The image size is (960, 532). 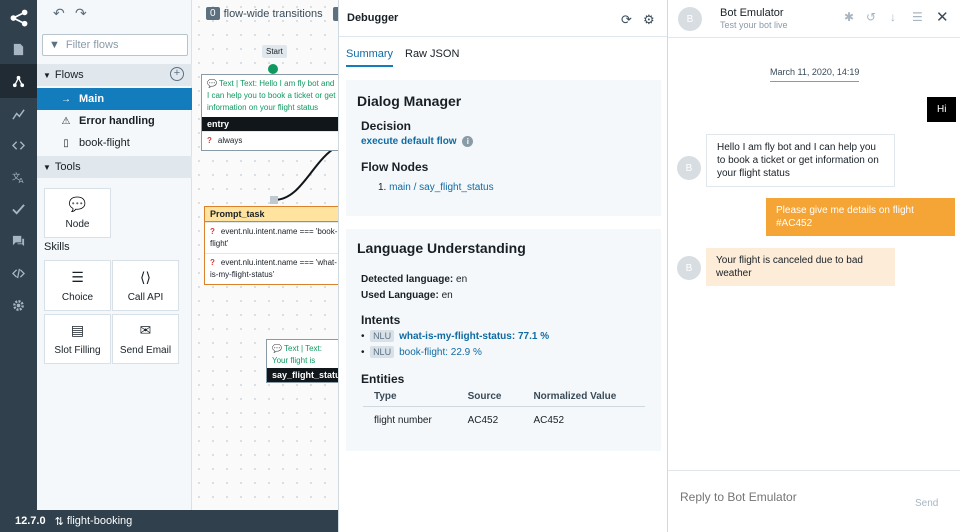 I want to click on settings-icon, so click(x=18, y=305).